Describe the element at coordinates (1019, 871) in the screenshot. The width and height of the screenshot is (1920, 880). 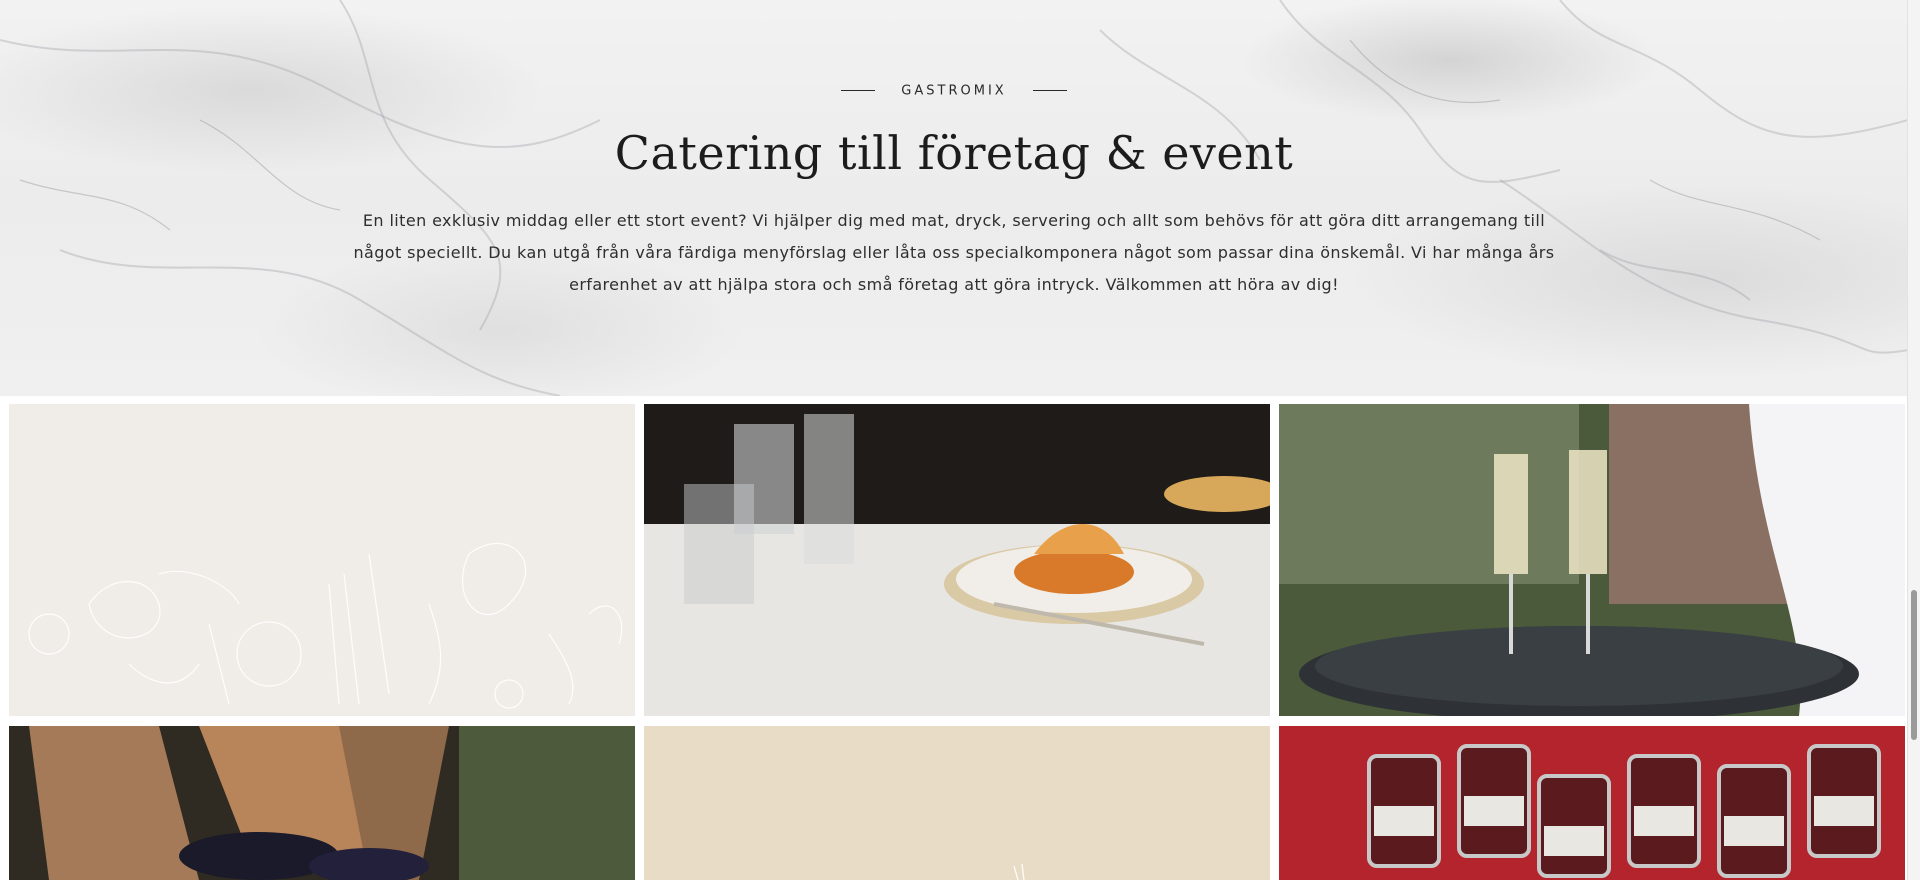
I see `beige-illustration` at that location.